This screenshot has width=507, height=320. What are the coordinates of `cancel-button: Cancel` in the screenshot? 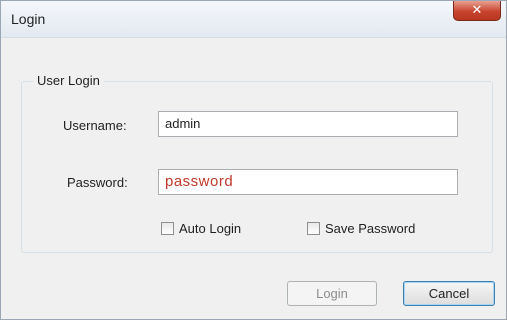 It's located at (449, 293).